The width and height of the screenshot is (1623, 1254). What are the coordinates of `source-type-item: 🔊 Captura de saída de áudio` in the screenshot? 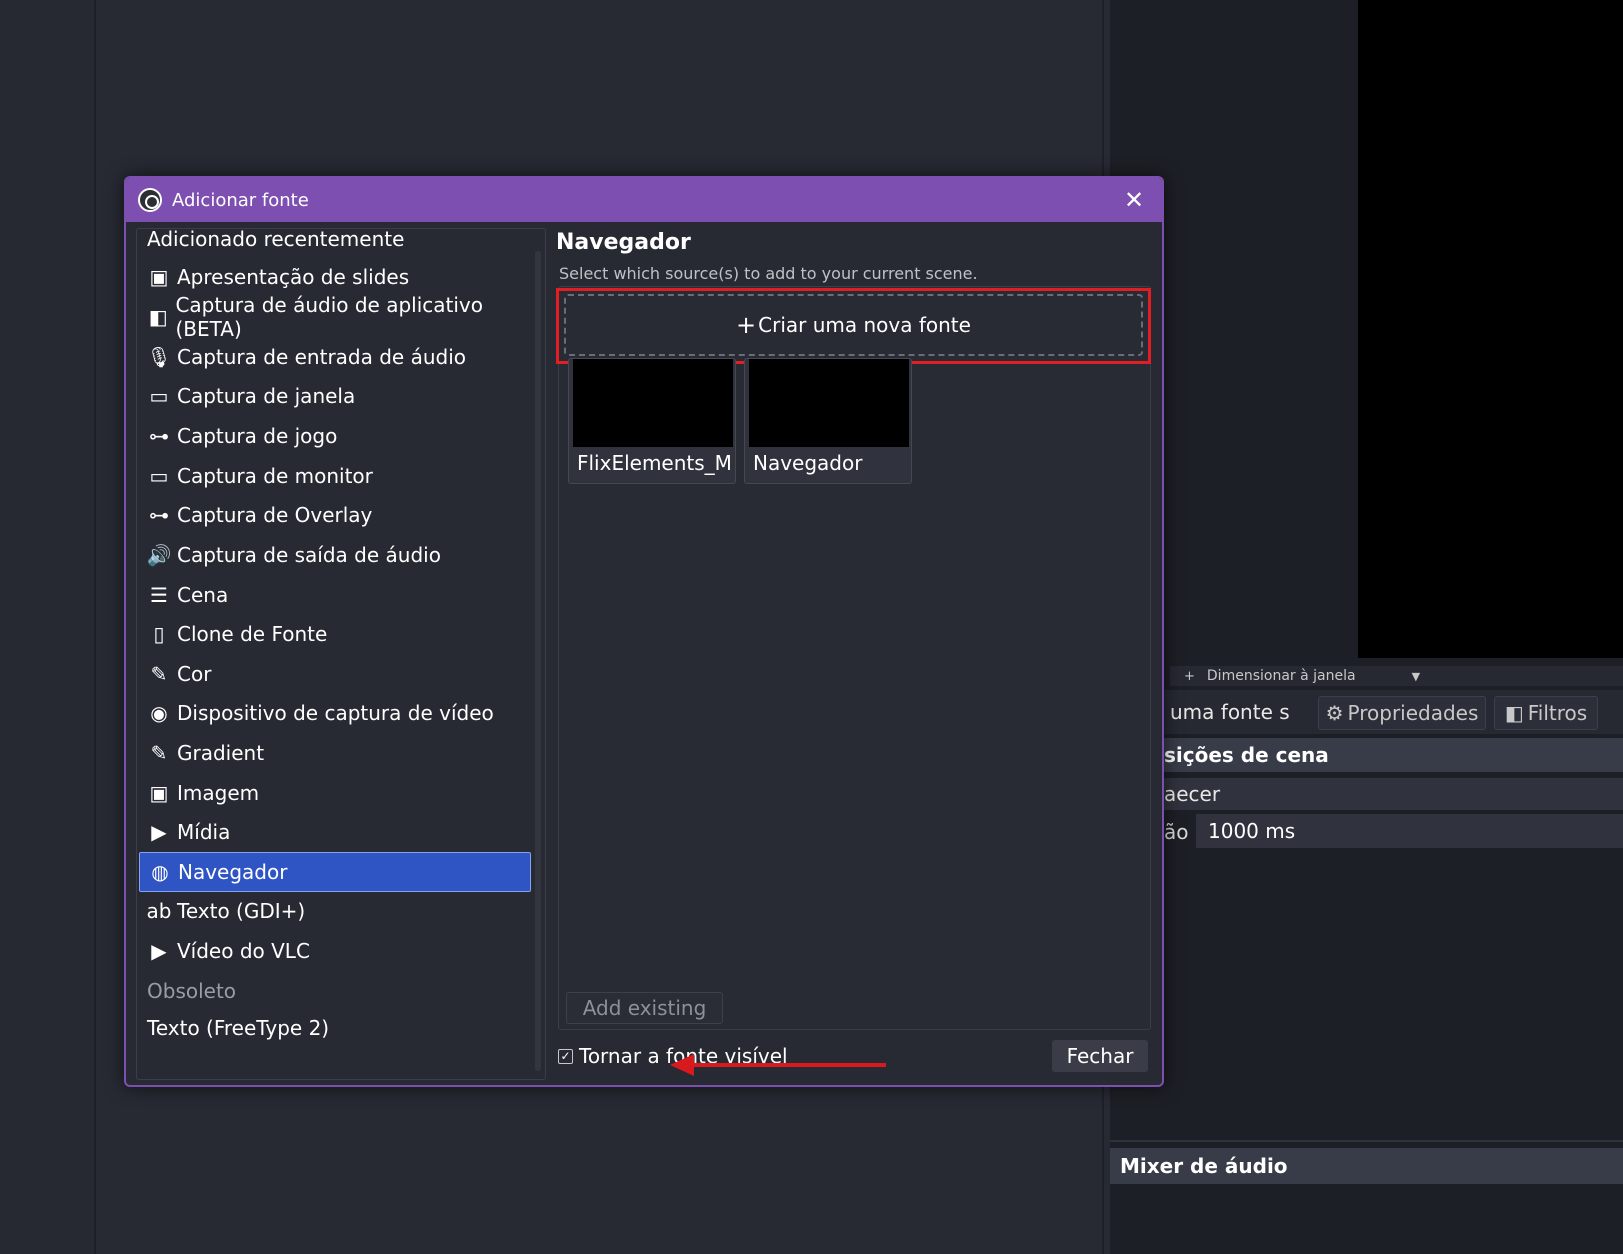 It's located at (335, 555).